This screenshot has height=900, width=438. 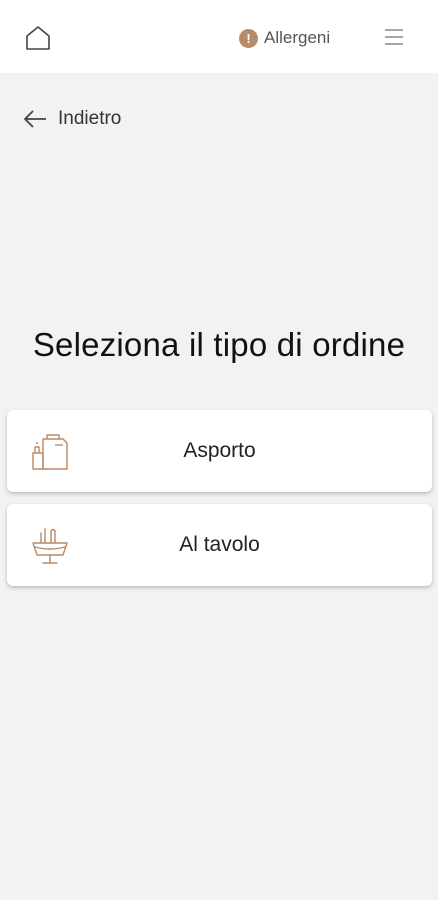 I want to click on back-button: Indietro, so click(x=71, y=119).